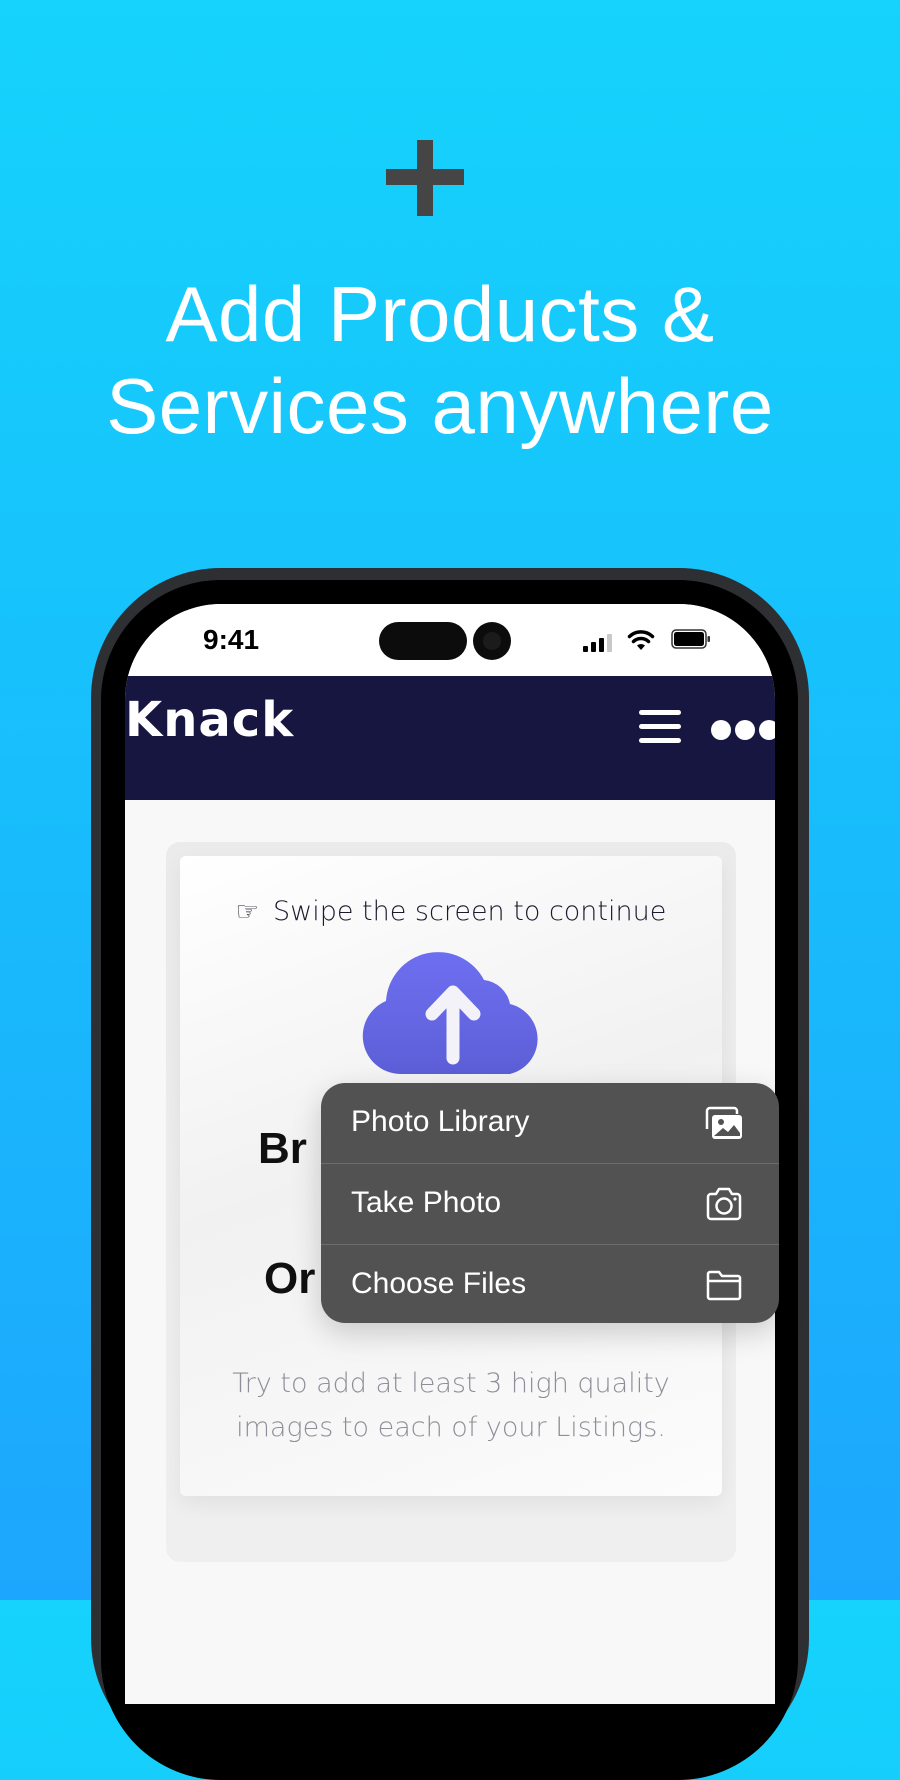 The image size is (900, 1780). I want to click on plus-icon, so click(425, 178).